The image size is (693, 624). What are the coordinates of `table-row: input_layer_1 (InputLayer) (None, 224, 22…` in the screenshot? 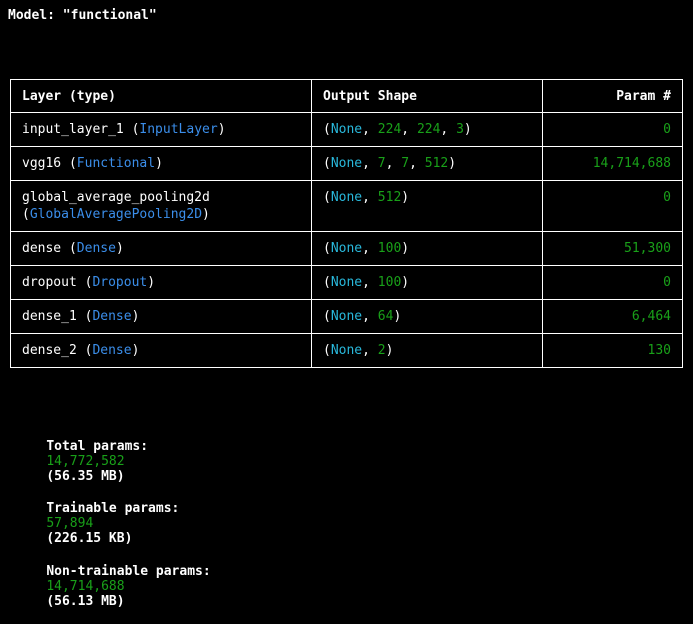 It's located at (346, 129).